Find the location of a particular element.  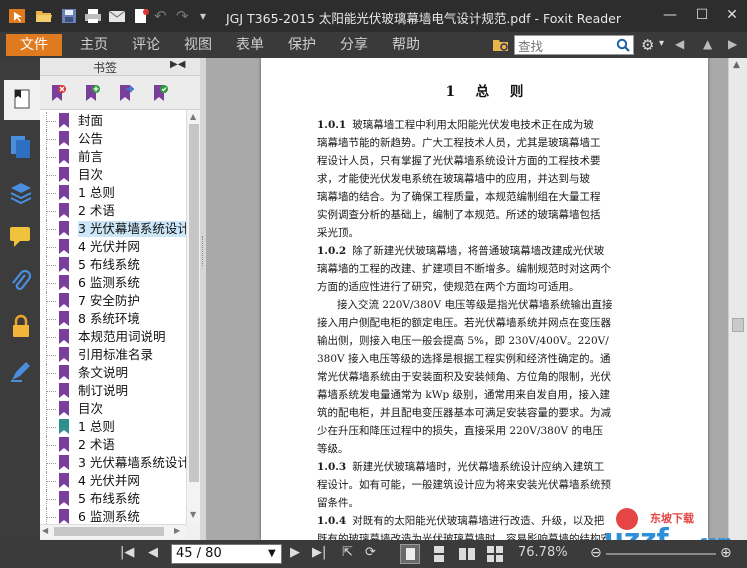

last-page-icon: ▶| is located at coordinates (319, 554).